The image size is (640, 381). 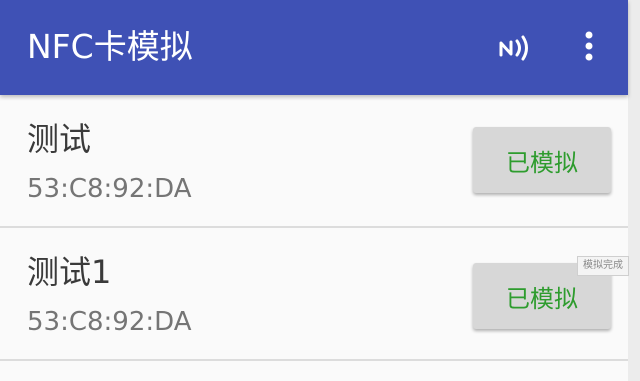 What do you see at coordinates (59, 139) in the screenshot?
I see `card-name: 测试` at bounding box center [59, 139].